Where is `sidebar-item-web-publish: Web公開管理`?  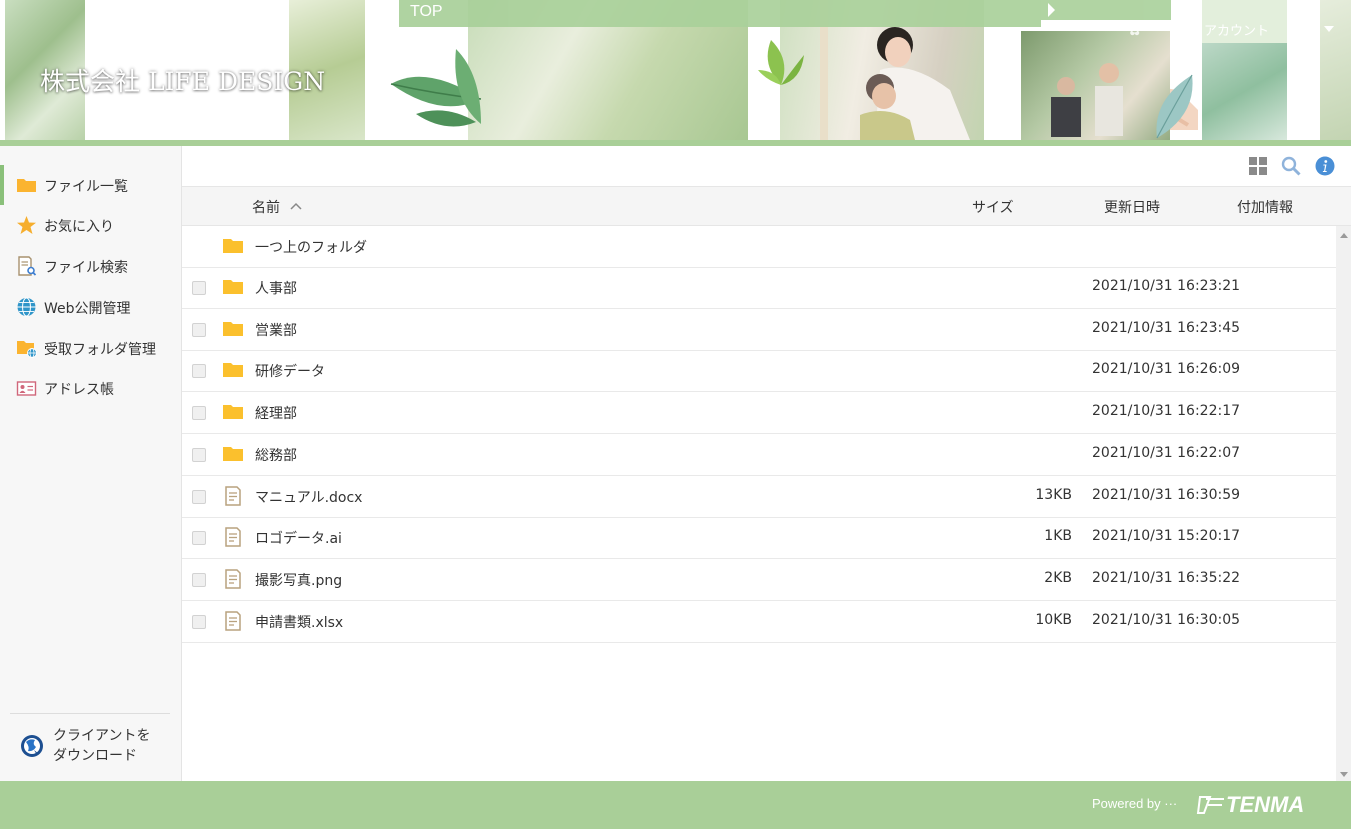 sidebar-item-web-publish: Web公開管理 is located at coordinates (90, 307).